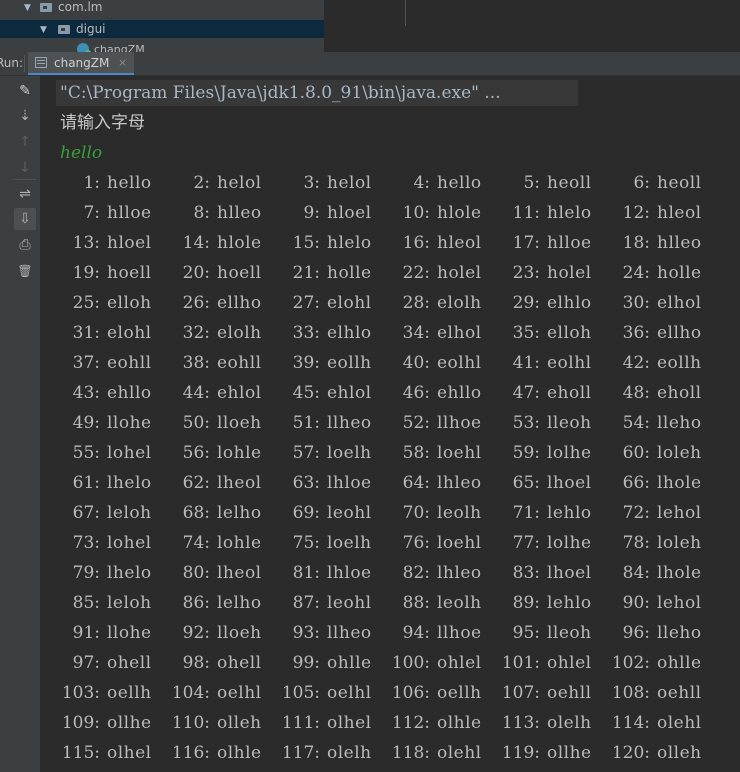  Describe the element at coordinates (86, 423) in the screenshot. I see `result-index: 49:` at that location.